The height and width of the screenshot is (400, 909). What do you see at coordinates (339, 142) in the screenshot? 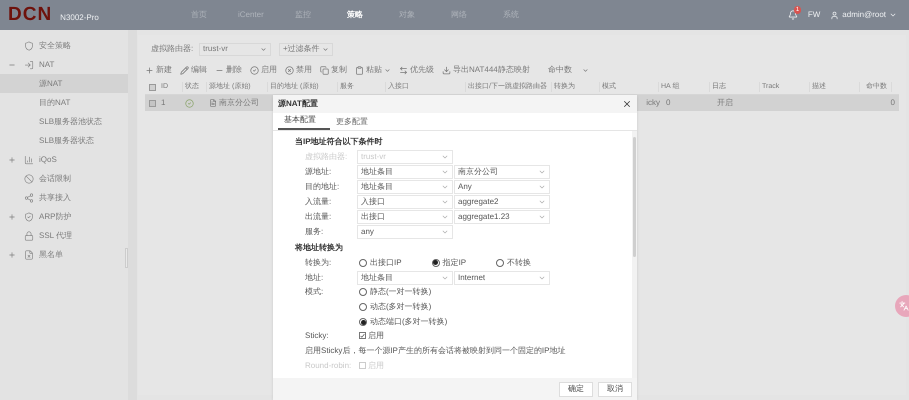
I see `section-title: 当IP地址符合以下条件时` at bounding box center [339, 142].